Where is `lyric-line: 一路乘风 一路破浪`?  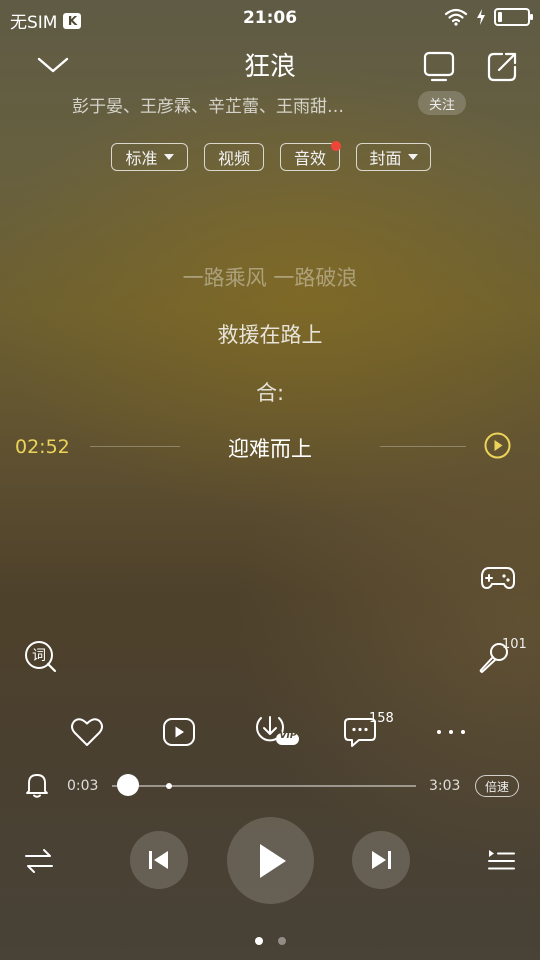 lyric-line: 一路乘风 一路破浪 is located at coordinates (270, 277).